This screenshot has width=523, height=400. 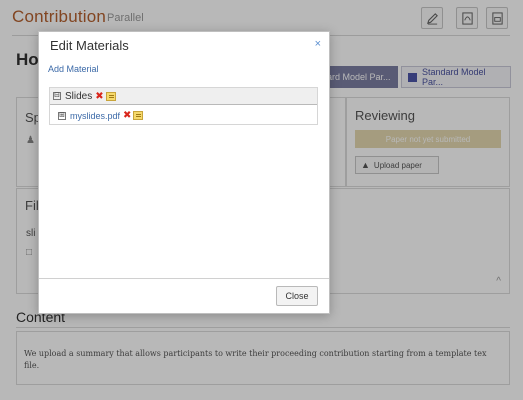 What do you see at coordinates (62, 115) in the screenshot?
I see `expand-icon: ⊞` at bounding box center [62, 115].